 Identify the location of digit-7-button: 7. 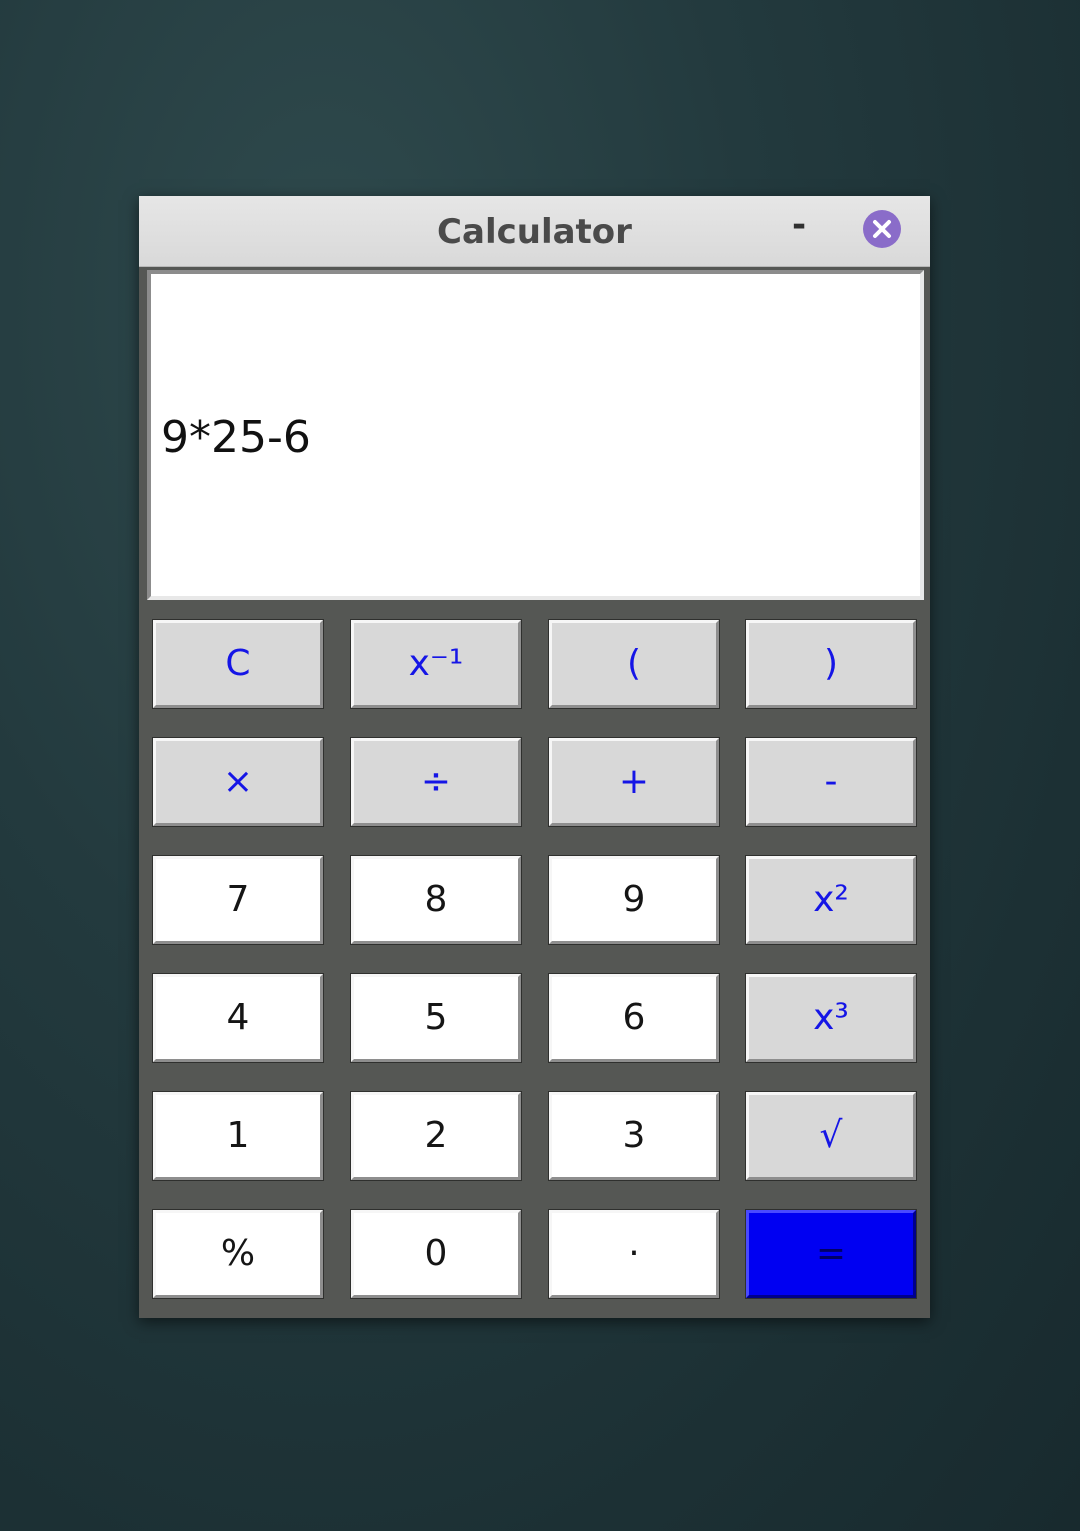
(238, 900).